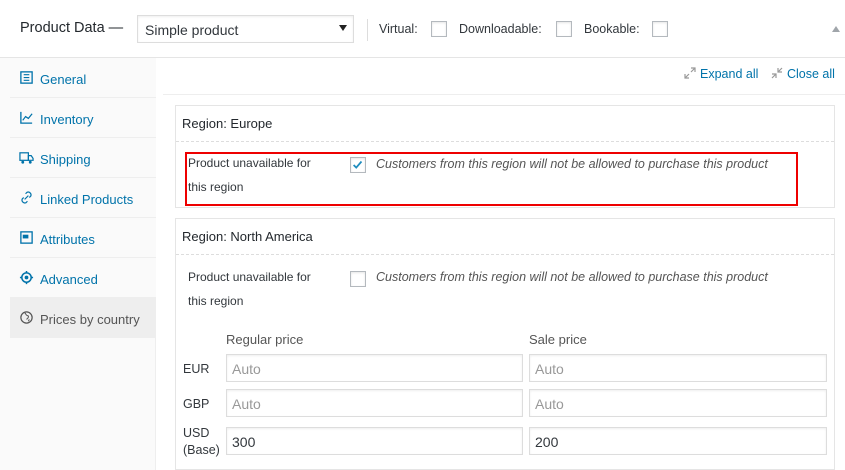 The image size is (845, 470). What do you see at coordinates (678, 403) in the screenshot?
I see `sale-price-input-gbp: Auto` at bounding box center [678, 403].